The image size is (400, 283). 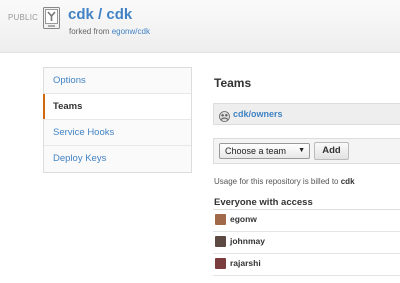 What do you see at coordinates (89, 31) in the screenshot?
I see `forked-from-label: forked from` at bounding box center [89, 31].